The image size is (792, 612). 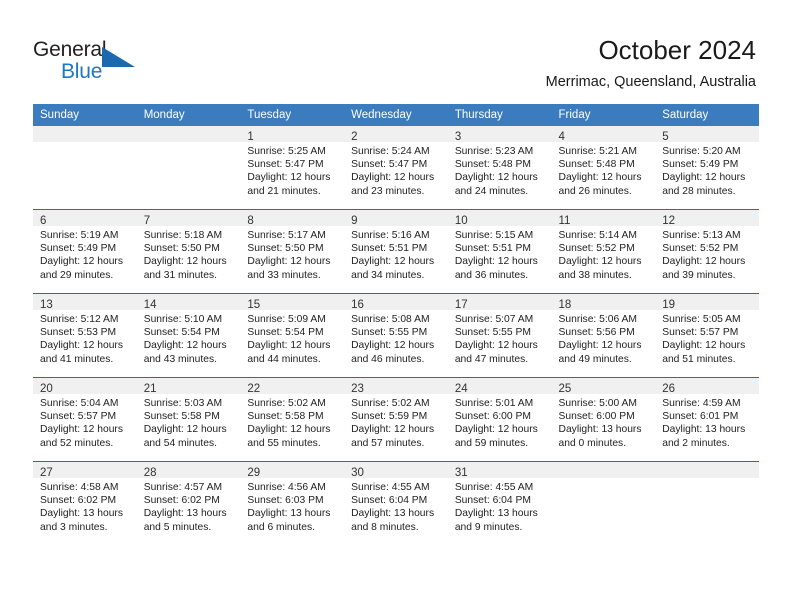 What do you see at coordinates (496, 436) in the screenshot?
I see `daylight-text: Daylight: 12 hours and 59 minutes.` at bounding box center [496, 436].